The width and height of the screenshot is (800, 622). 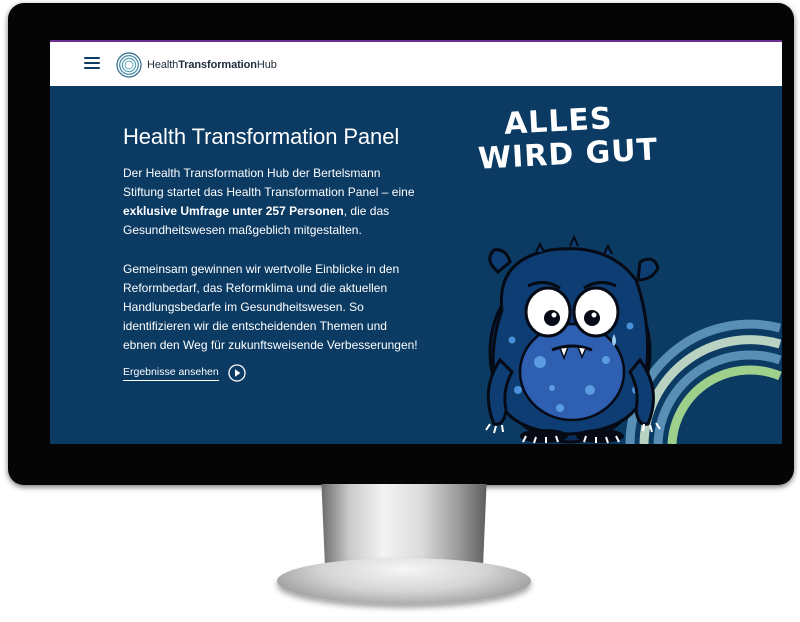 I want to click on monitor-stand-base, so click(x=404, y=581).